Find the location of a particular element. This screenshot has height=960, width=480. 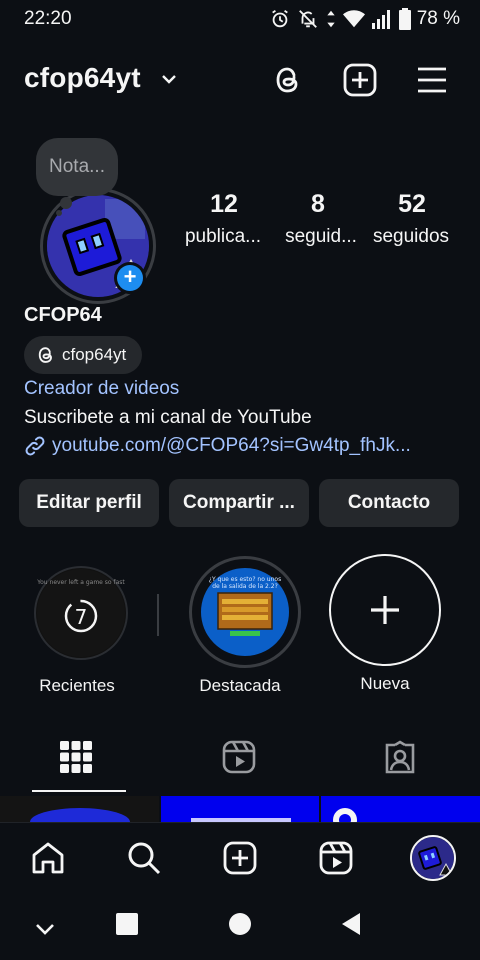

status-icons: 78 % is located at coordinates (364, 19).